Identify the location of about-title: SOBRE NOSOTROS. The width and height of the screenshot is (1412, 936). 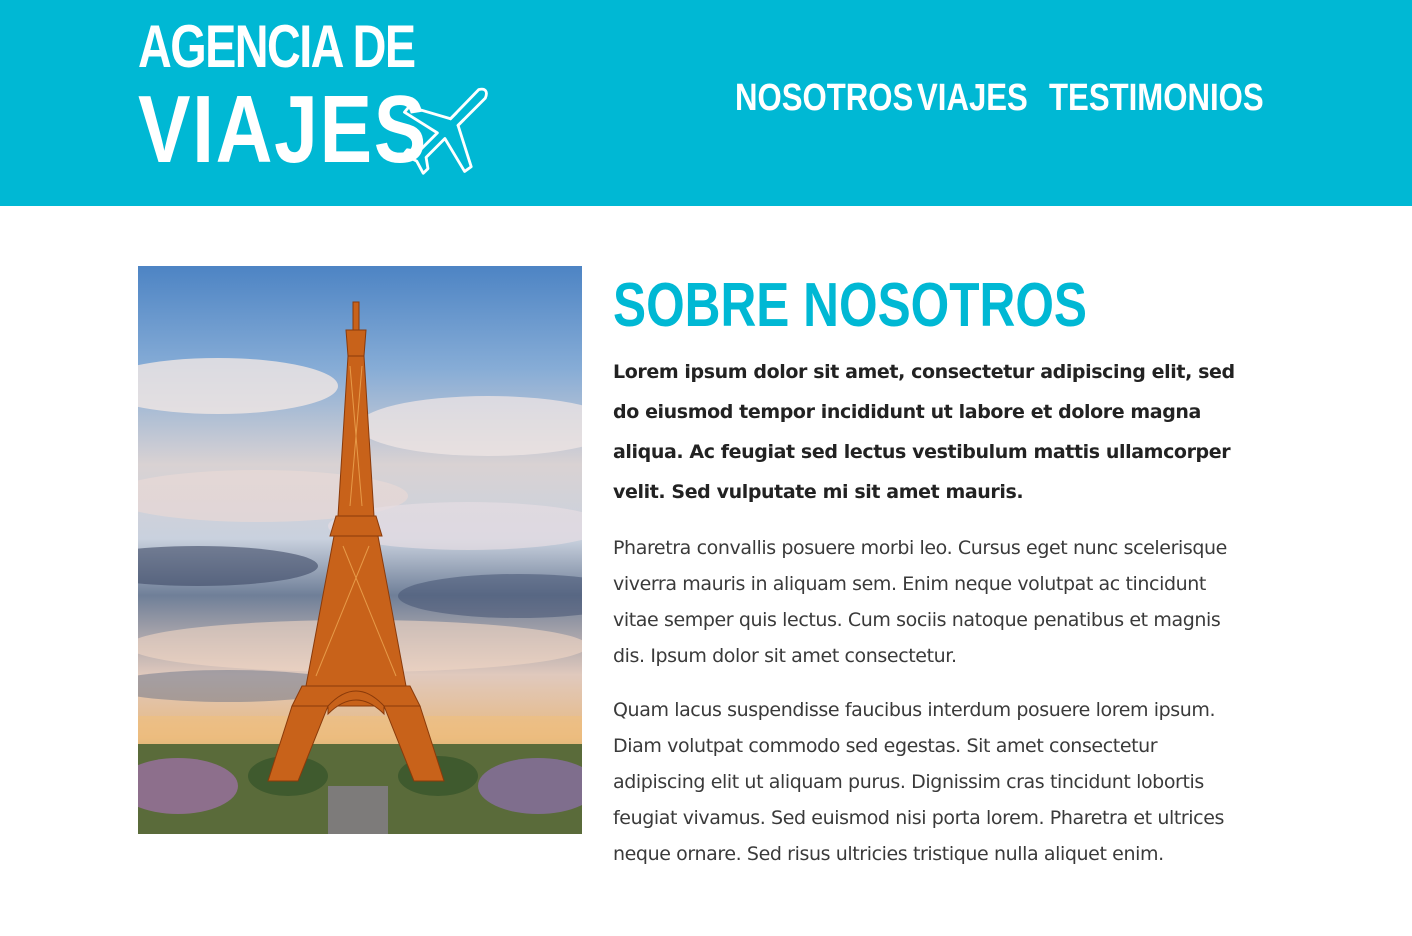
(850, 305).